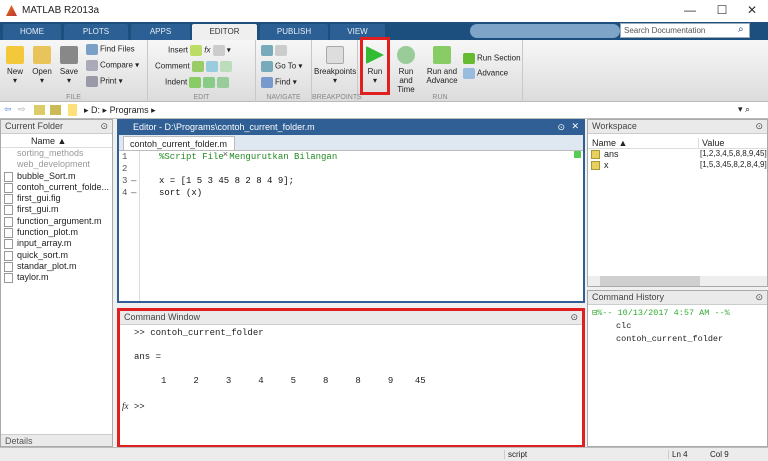 The image size is (768, 461). I want to click on search-icon: ⌕, so click(741, 29).